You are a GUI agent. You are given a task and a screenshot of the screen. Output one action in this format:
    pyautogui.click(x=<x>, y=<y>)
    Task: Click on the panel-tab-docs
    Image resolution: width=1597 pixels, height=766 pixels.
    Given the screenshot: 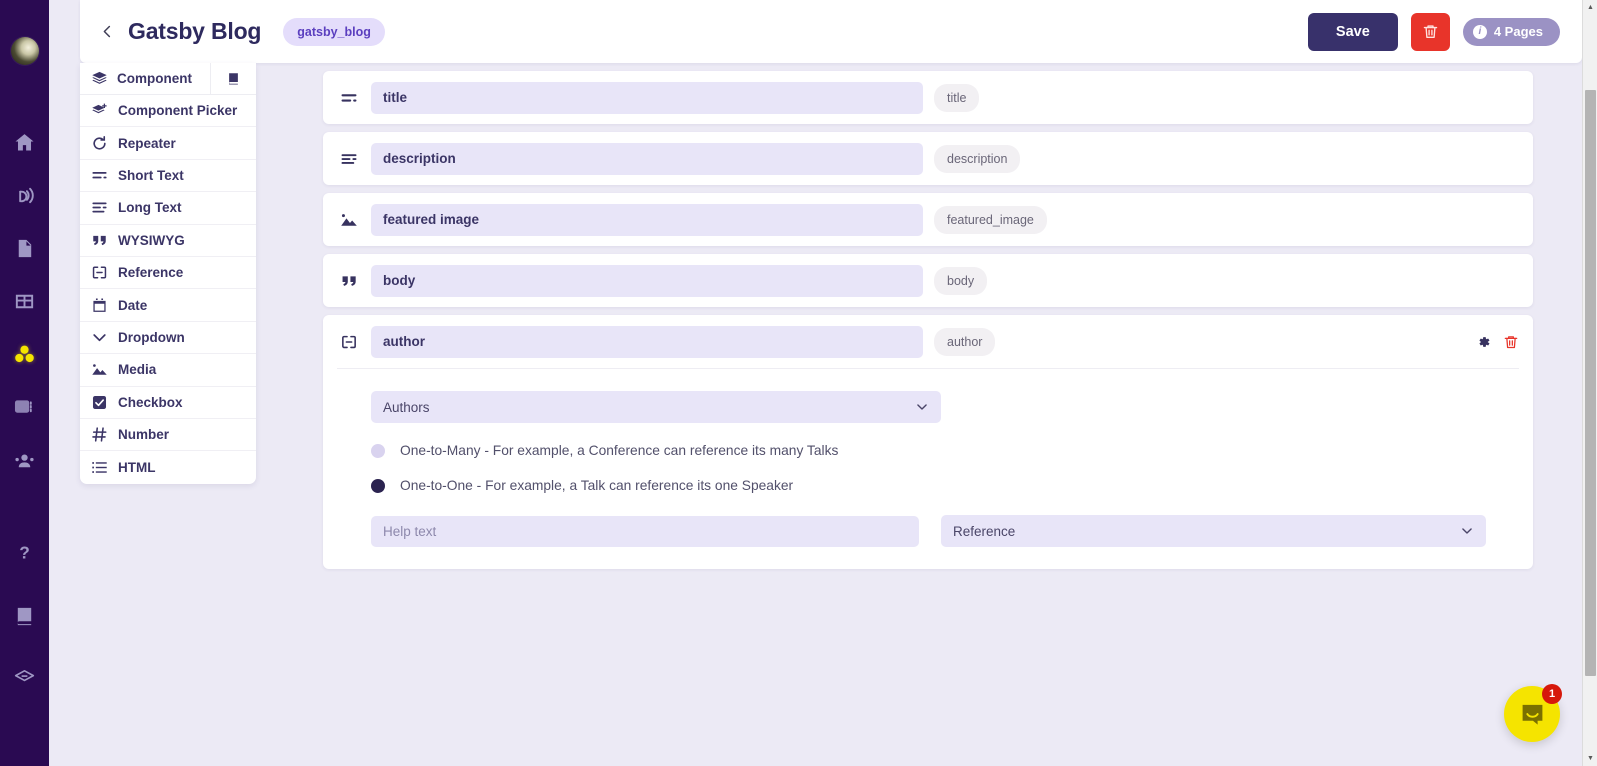 What is the action you would take?
    pyautogui.click(x=233, y=78)
    